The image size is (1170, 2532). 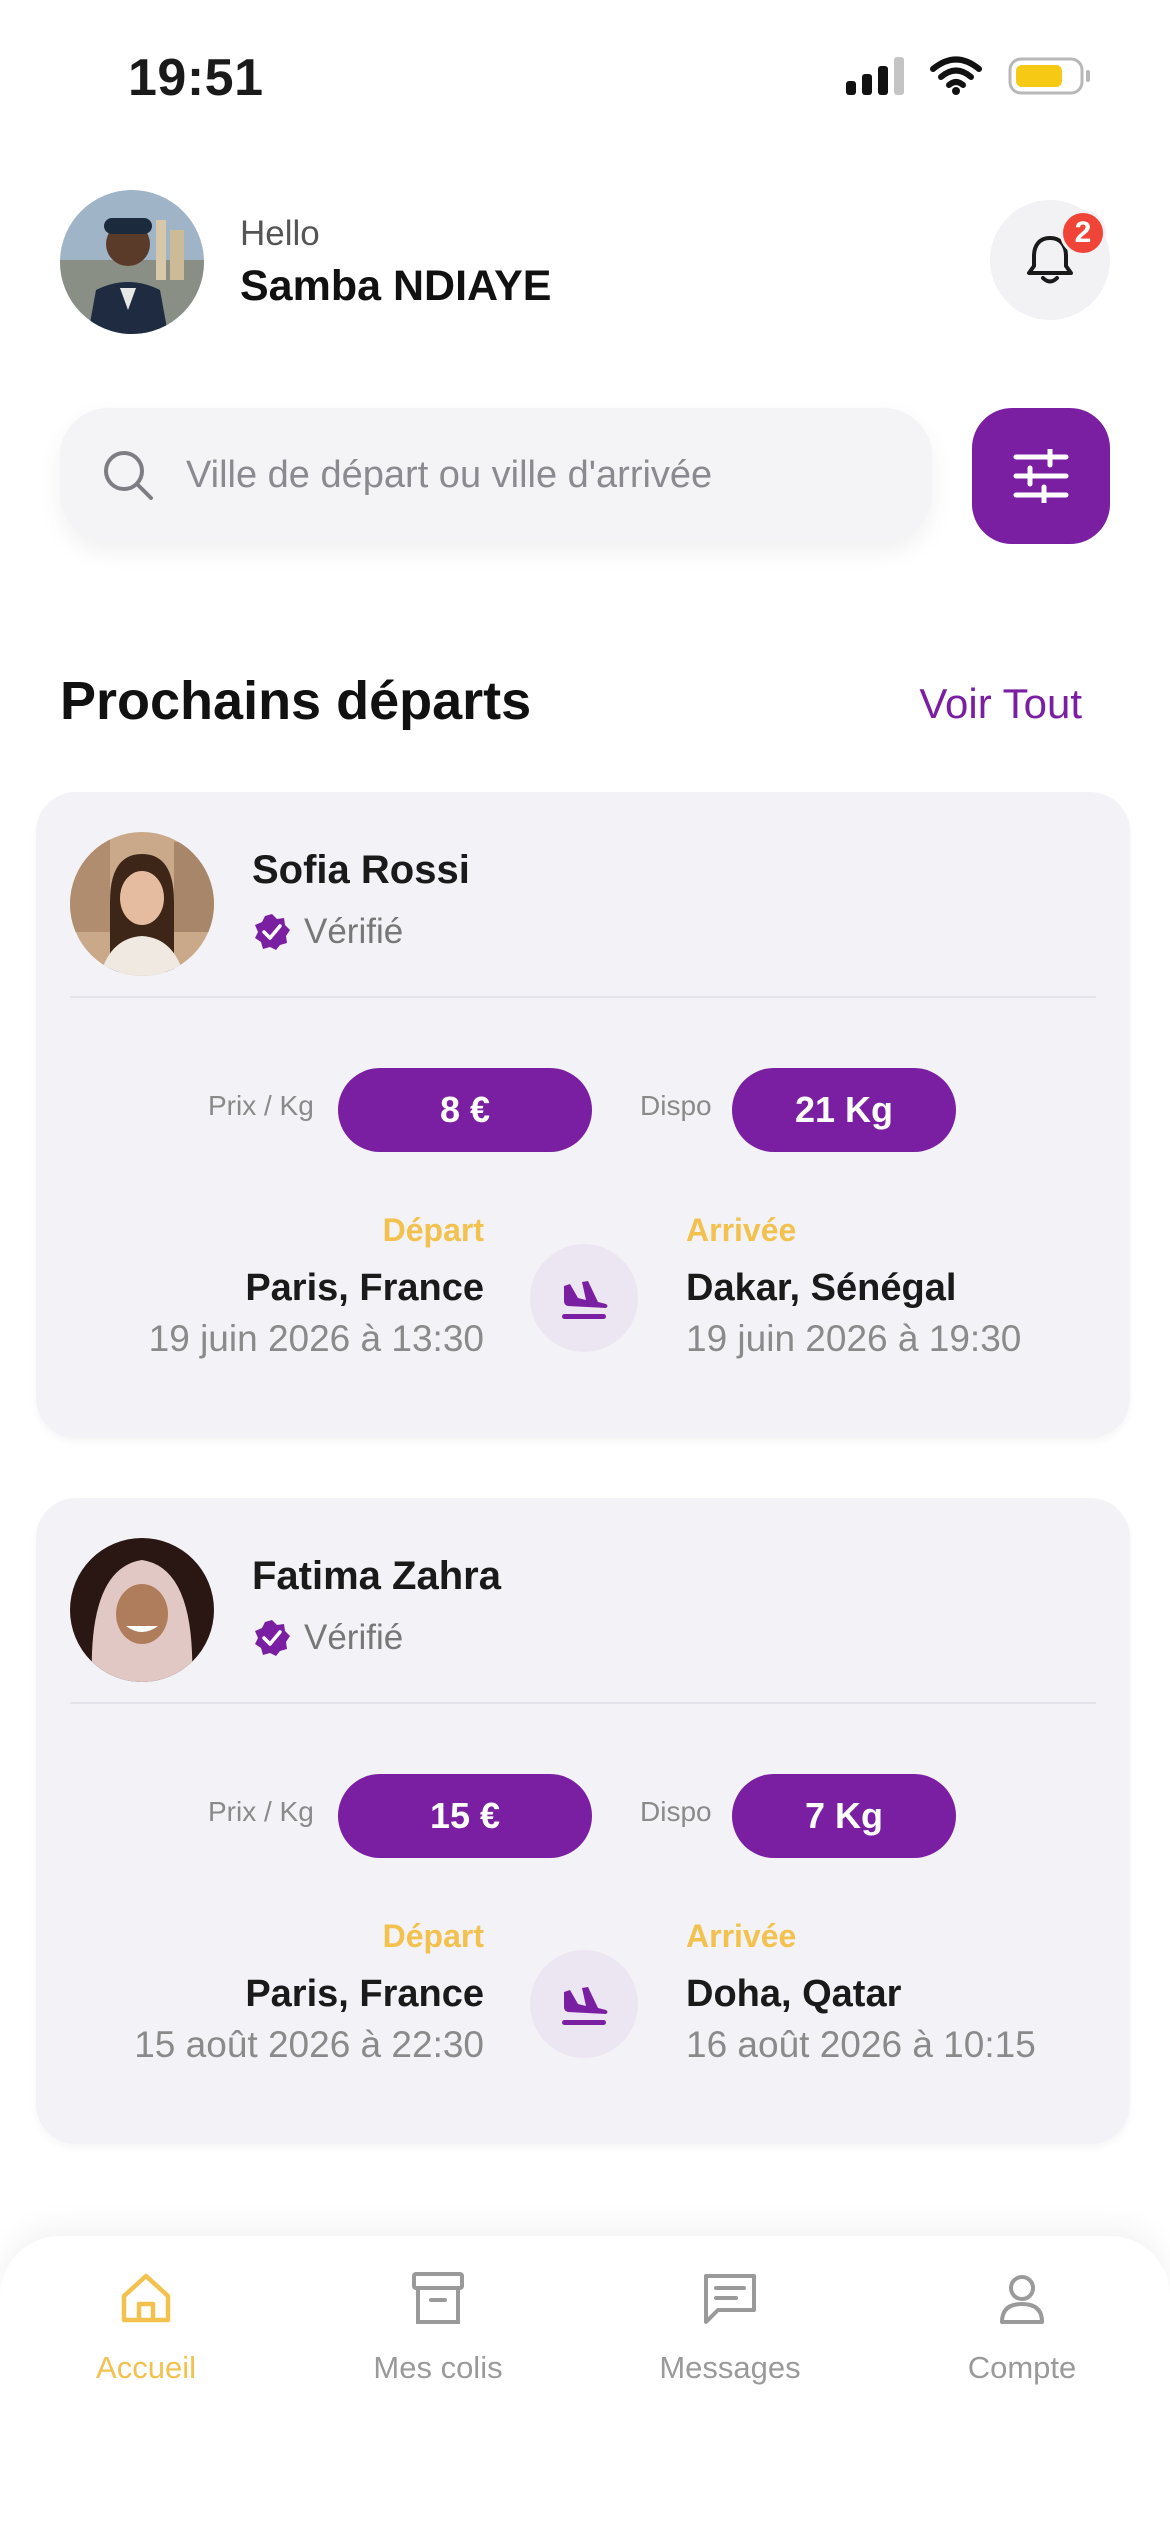 I want to click on search-input: Ville de départ ou ville d'arrivée, so click(x=496, y=475).